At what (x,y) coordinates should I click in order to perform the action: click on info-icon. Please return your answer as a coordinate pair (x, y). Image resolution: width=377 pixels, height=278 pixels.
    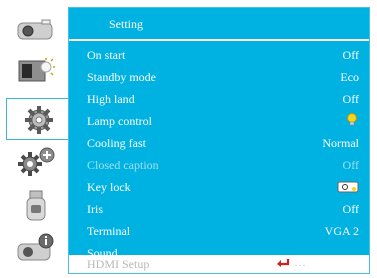
    Looking at the image, I should click on (35, 247).